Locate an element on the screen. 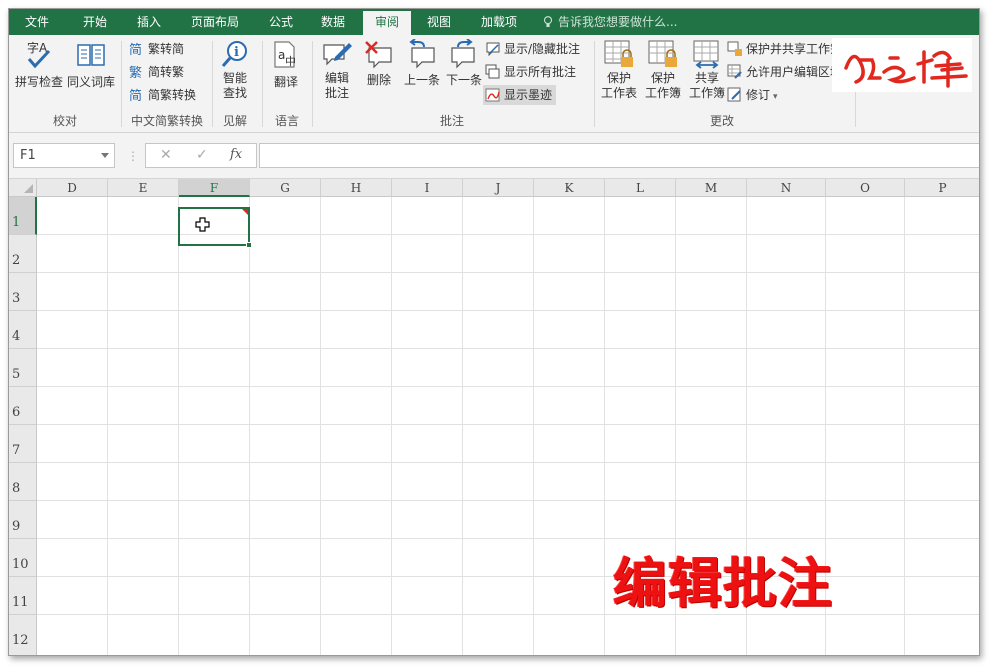  tab-file: 文件 is located at coordinates (37, 22).